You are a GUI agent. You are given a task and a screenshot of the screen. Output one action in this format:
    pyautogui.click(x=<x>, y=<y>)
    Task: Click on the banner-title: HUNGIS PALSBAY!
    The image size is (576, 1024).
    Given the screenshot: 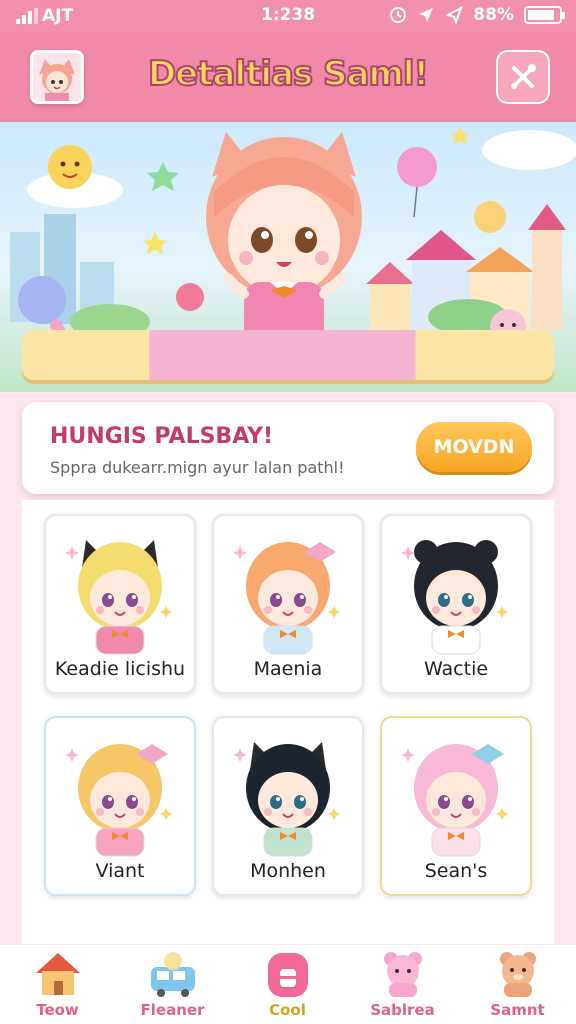 What is the action you would take?
    pyautogui.click(x=162, y=436)
    